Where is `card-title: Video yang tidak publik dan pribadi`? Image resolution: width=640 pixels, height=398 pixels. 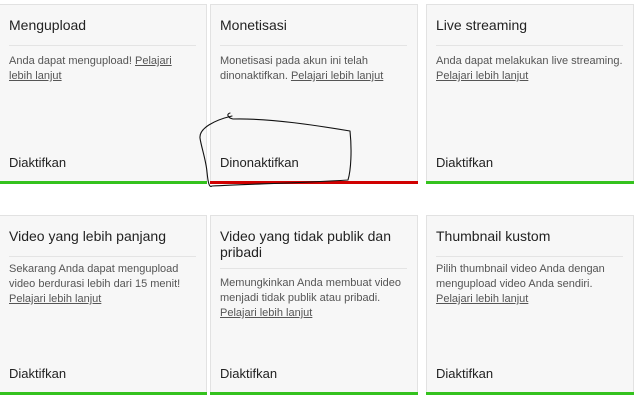 card-title: Video yang tidak publik dan pribadi is located at coordinates (305, 244).